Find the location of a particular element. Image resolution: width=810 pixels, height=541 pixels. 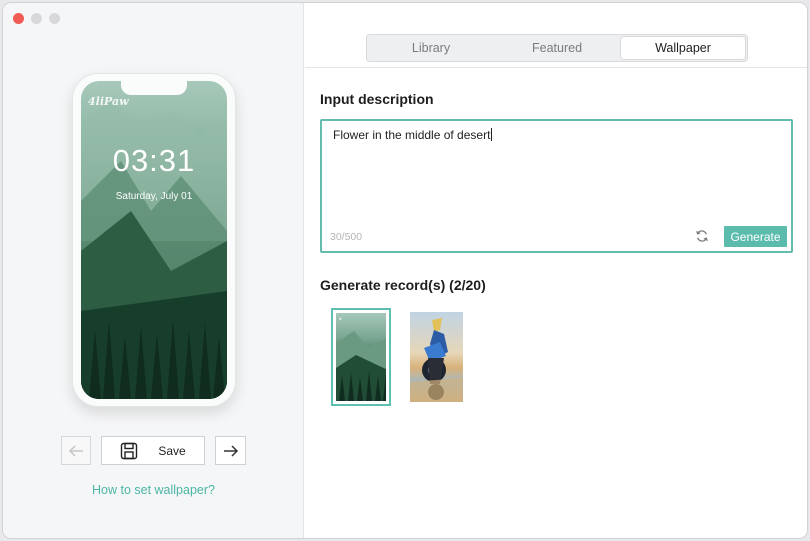

record-thumbnail-selected: ♣ is located at coordinates (361, 357).